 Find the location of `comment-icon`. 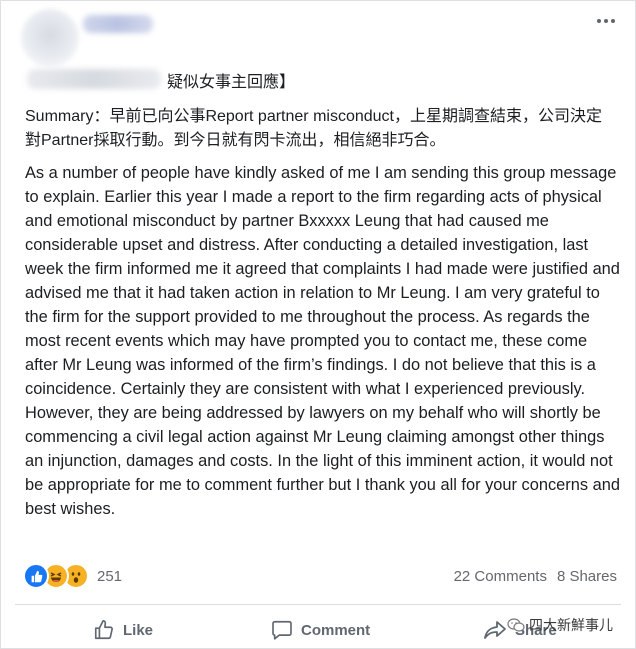

comment-icon is located at coordinates (282, 630).